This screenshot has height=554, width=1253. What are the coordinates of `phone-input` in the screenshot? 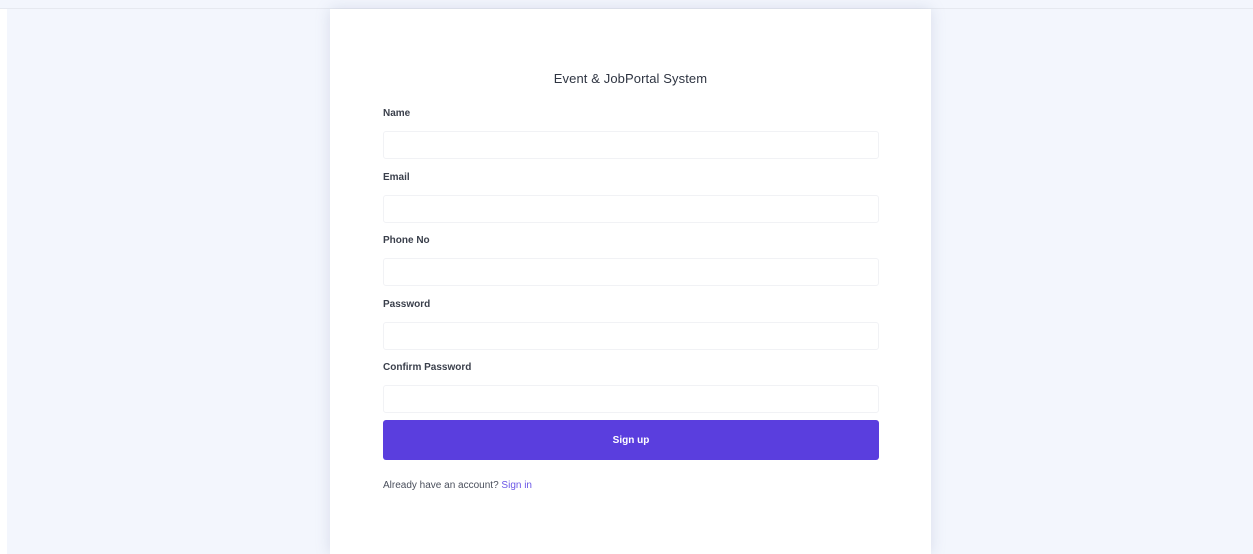 It's located at (631, 272).